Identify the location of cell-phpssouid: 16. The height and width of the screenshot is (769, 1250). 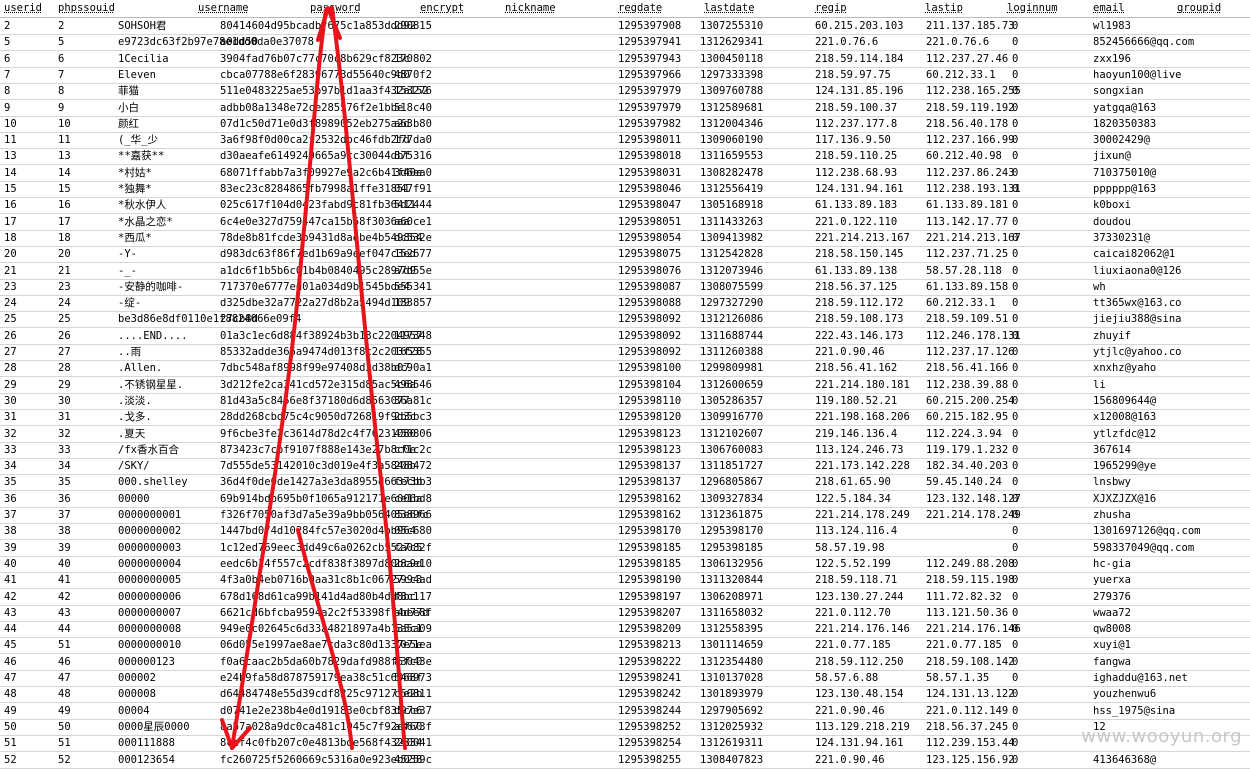
(64, 205).